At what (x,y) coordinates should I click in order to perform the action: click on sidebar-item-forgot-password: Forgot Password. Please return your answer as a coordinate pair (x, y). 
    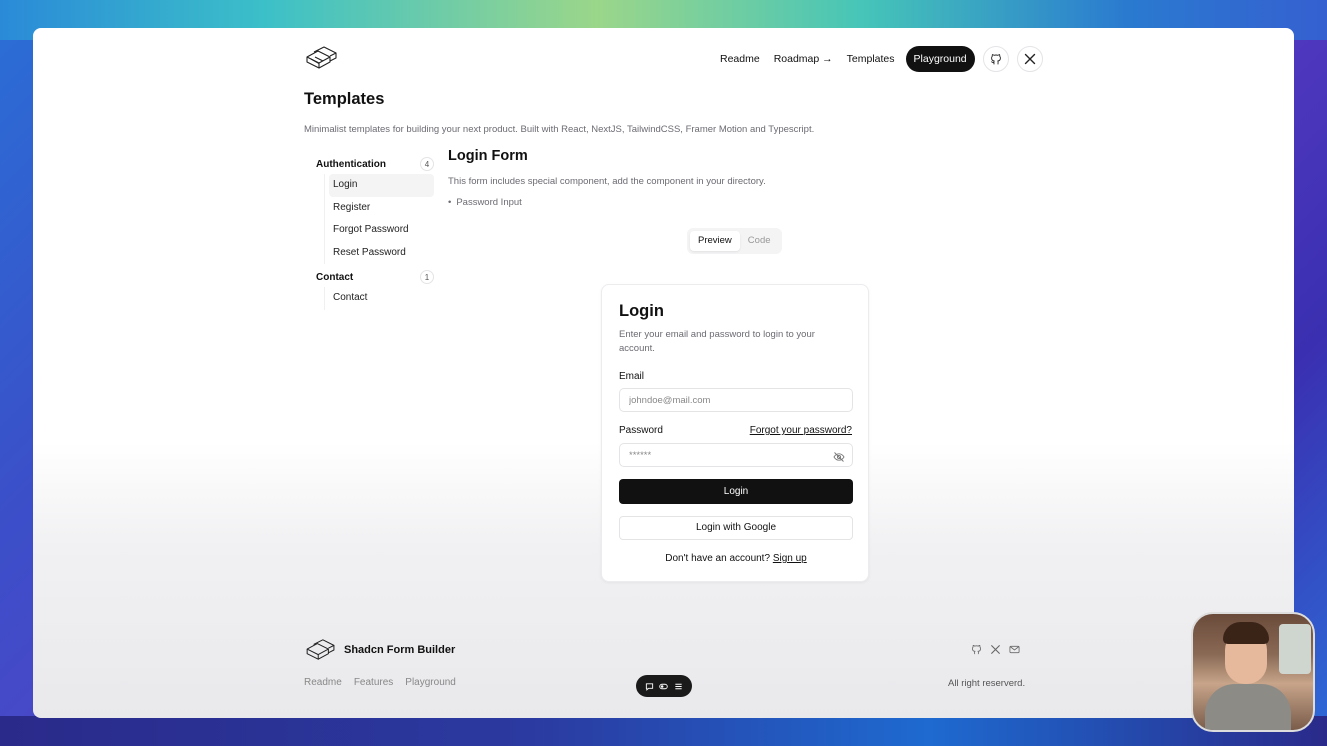
    Looking at the image, I should click on (381, 230).